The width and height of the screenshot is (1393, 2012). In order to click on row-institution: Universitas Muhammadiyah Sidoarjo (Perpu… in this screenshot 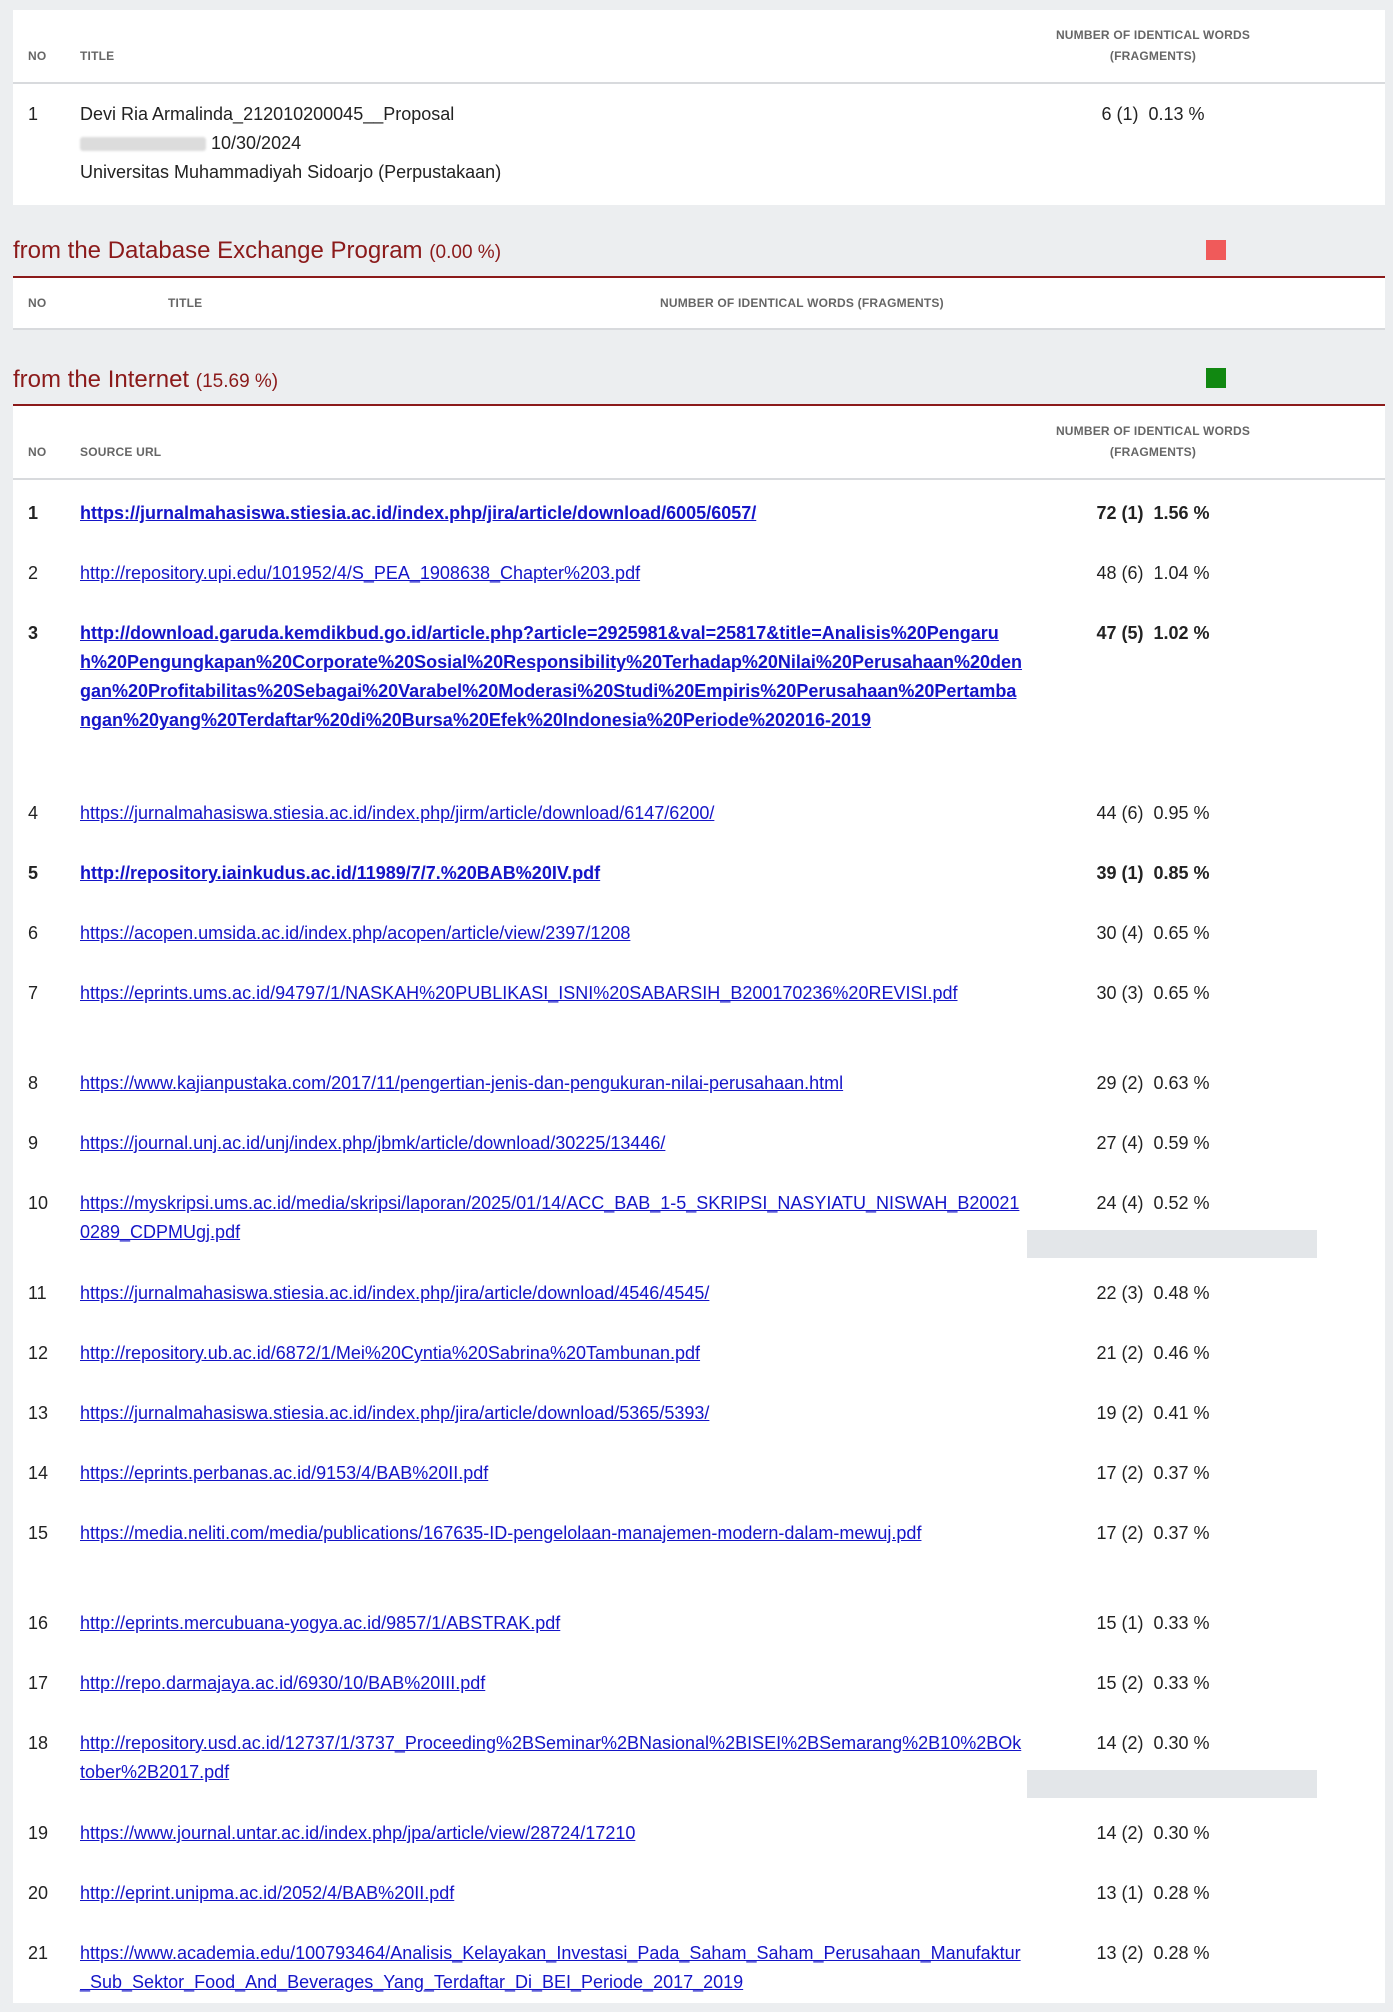, I will do `click(291, 172)`.